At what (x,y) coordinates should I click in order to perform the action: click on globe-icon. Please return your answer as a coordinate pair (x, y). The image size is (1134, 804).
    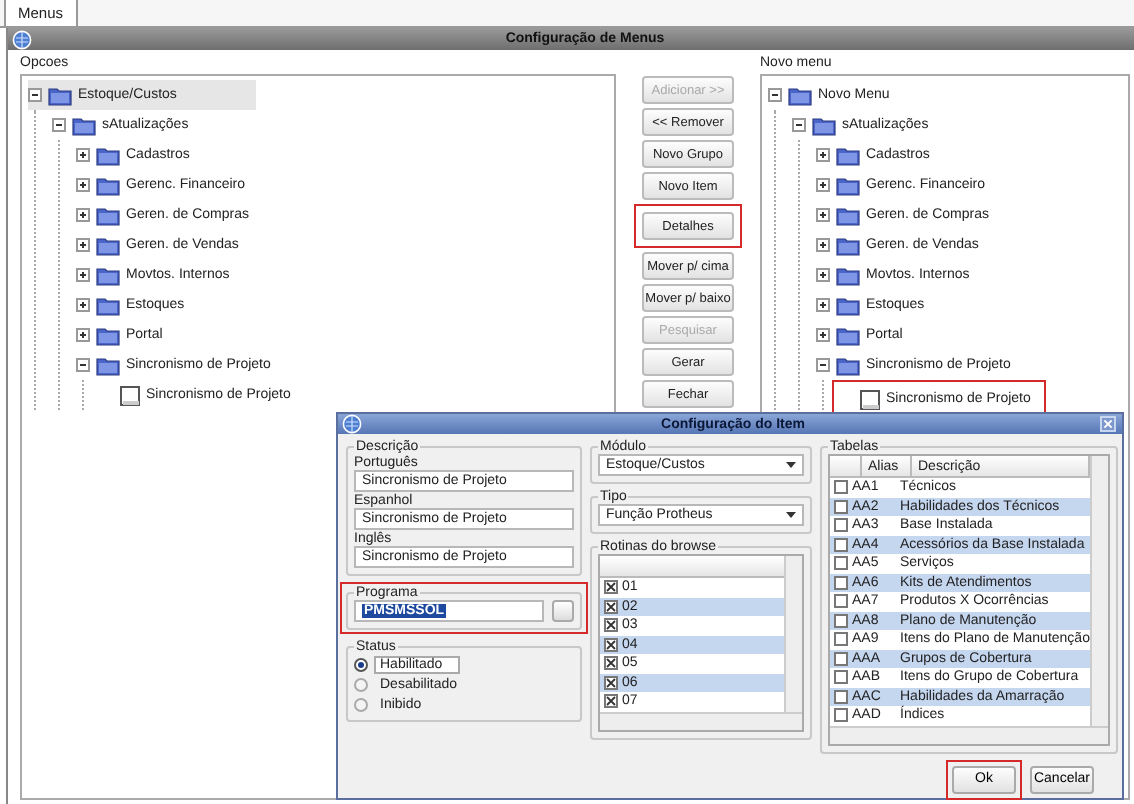
    Looking at the image, I should click on (352, 424).